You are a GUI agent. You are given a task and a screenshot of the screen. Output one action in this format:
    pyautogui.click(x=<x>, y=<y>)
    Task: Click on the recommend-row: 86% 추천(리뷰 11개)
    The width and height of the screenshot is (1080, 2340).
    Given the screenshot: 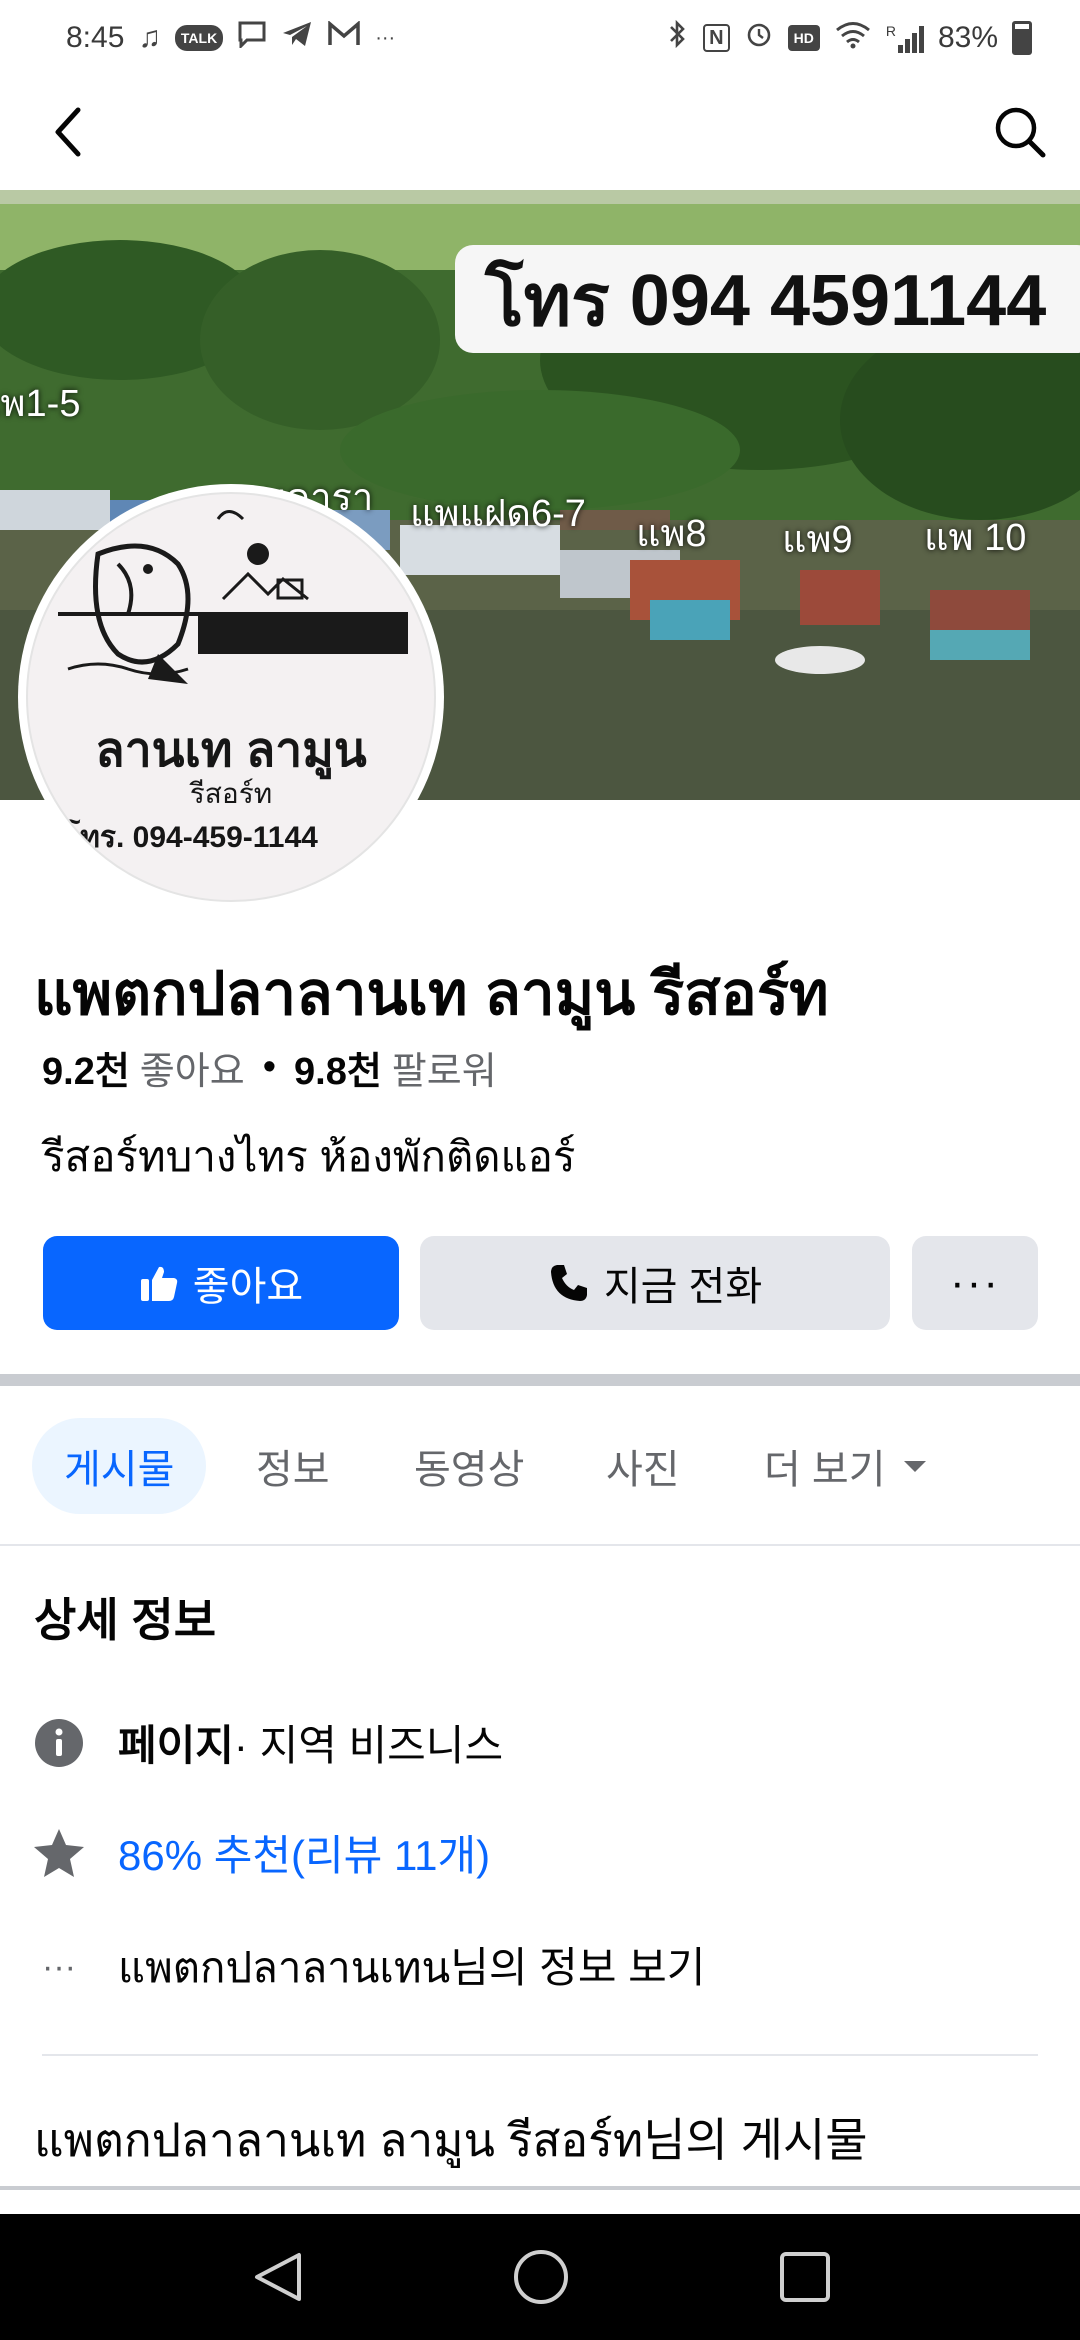 What is the action you would take?
    pyautogui.click(x=261, y=1852)
    